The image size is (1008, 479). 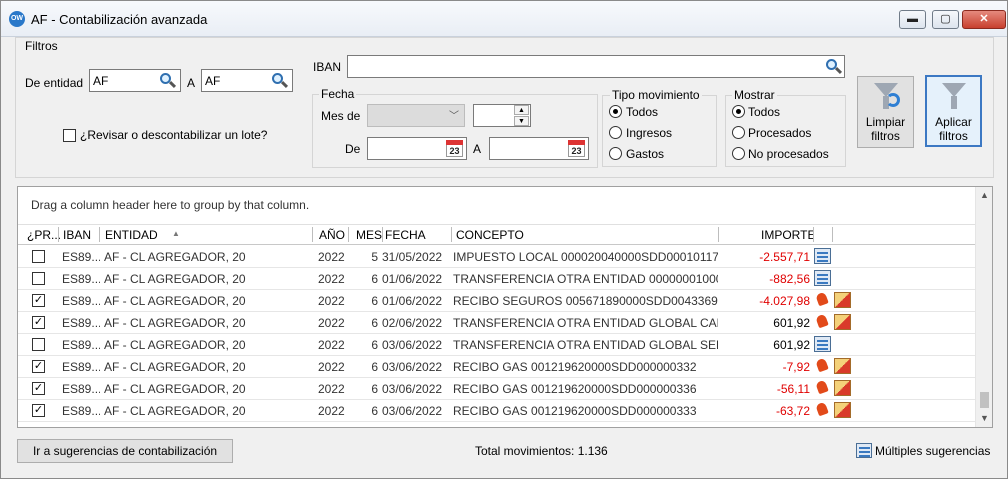 What do you see at coordinates (789, 279) in the screenshot?
I see `cell-importe: -882,56` at bounding box center [789, 279].